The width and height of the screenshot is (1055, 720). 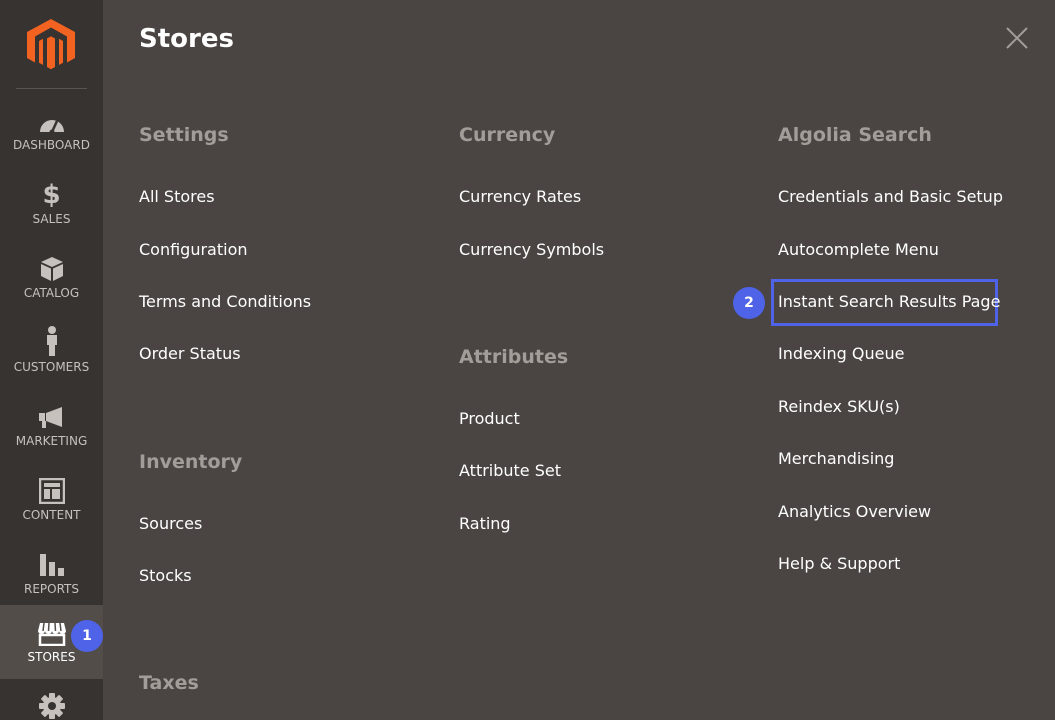 I want to click on menu-link-analytics-overview: Analytics Overview, so click(x=854, y=511).